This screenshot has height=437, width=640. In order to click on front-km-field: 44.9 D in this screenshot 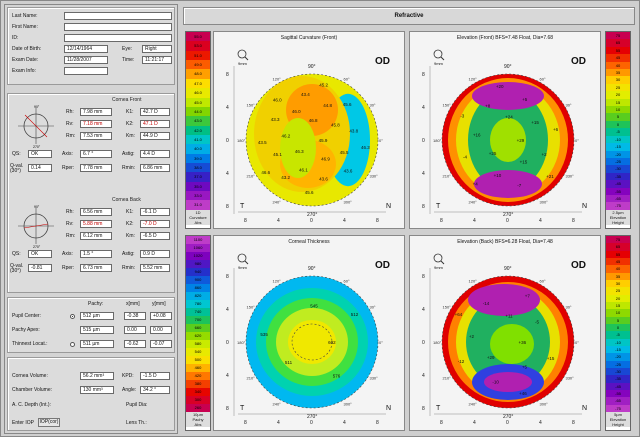, I will do `click(155, 136)`.